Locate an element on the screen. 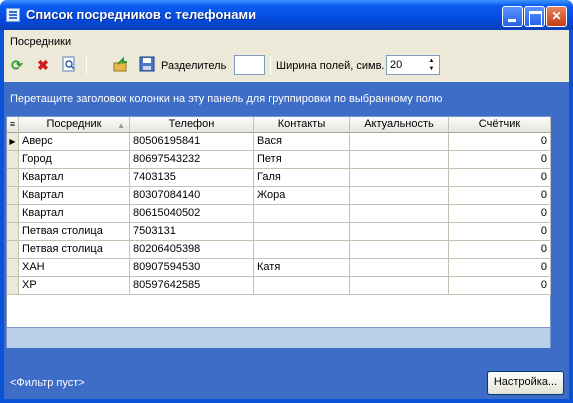 This screenshot has width=573, height=403. cell-posrednik: Город is located at coordinates (74, 160).